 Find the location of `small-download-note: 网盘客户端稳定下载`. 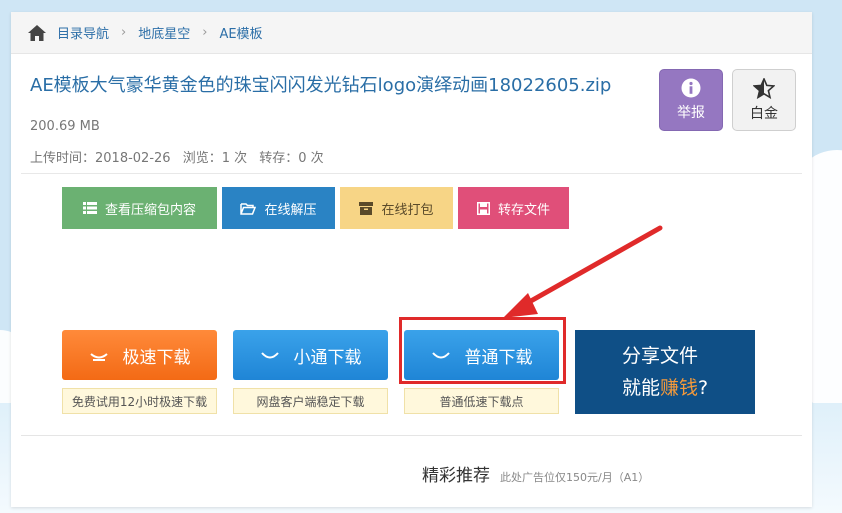

small-download-note: 网盘客户端稳定下载 is located at coordinates (310, 401).